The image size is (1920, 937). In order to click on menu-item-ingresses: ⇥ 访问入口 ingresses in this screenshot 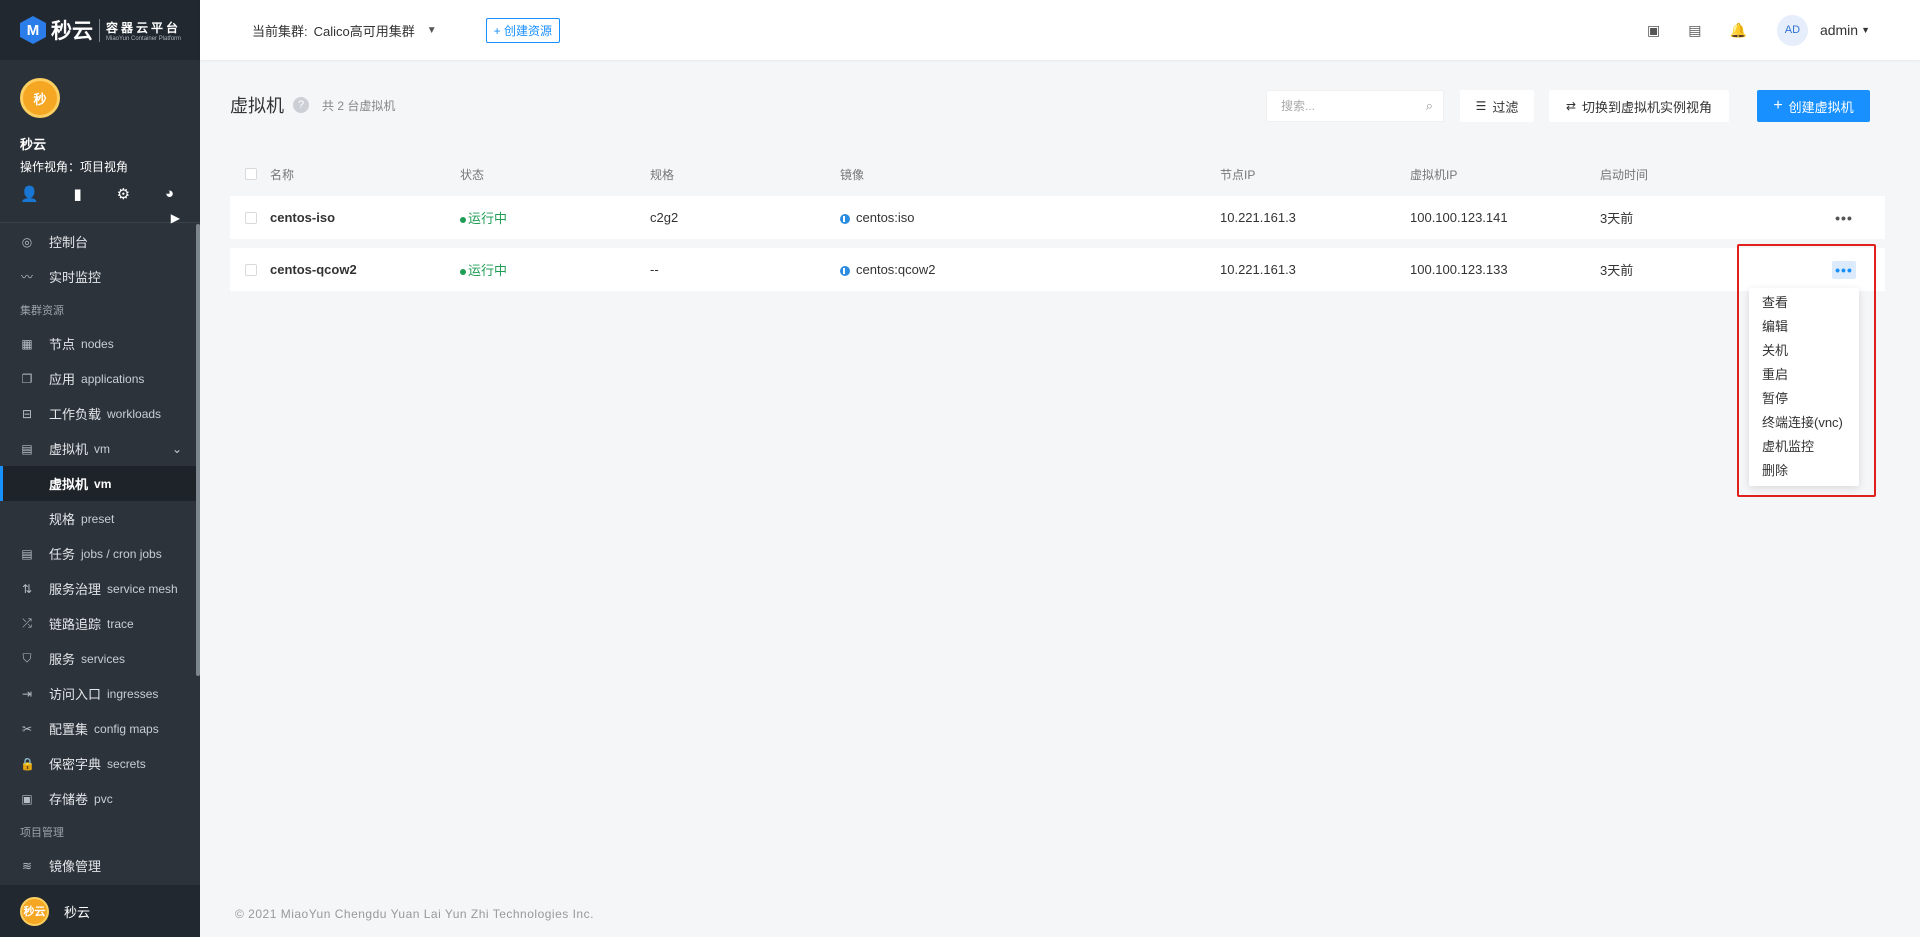, I will do `click(100, 693)`.